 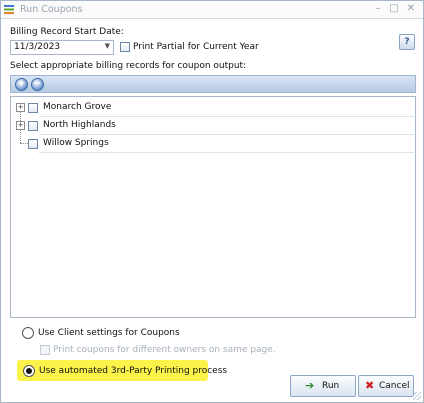 What do you see at coordinates (411, 9) in the screenshot?
I see `close-button: ✕` at bounding box center [411, 9].